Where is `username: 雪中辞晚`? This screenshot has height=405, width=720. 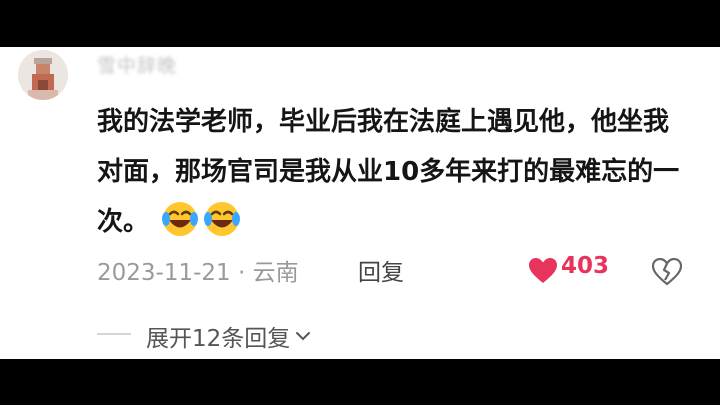 username: 雪中辞晚 is located at coordinates (137, 64).